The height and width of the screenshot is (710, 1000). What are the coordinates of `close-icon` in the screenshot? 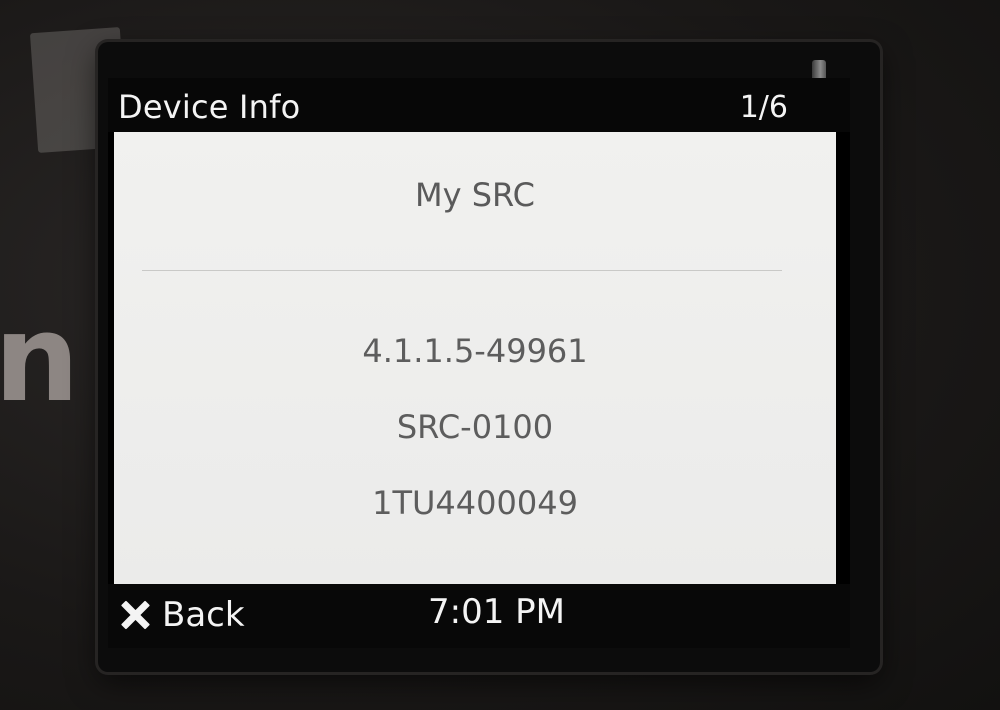 It's located at (135, 615).